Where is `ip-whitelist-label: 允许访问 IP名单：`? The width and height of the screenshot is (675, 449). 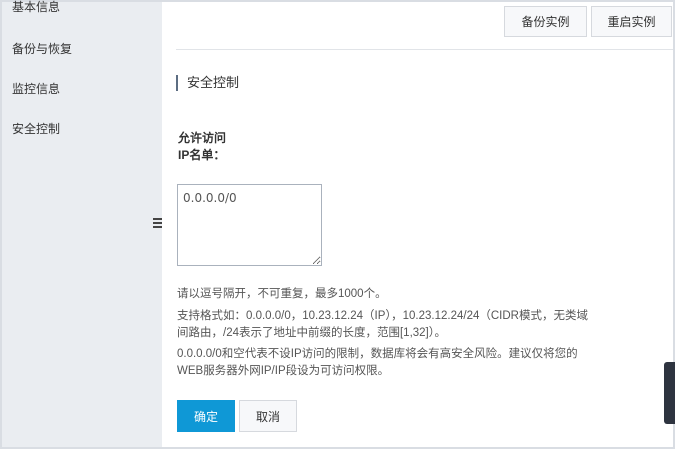
ip-whitelist-label: 允许访问 IP名单： is located at coordinates (202, 147).